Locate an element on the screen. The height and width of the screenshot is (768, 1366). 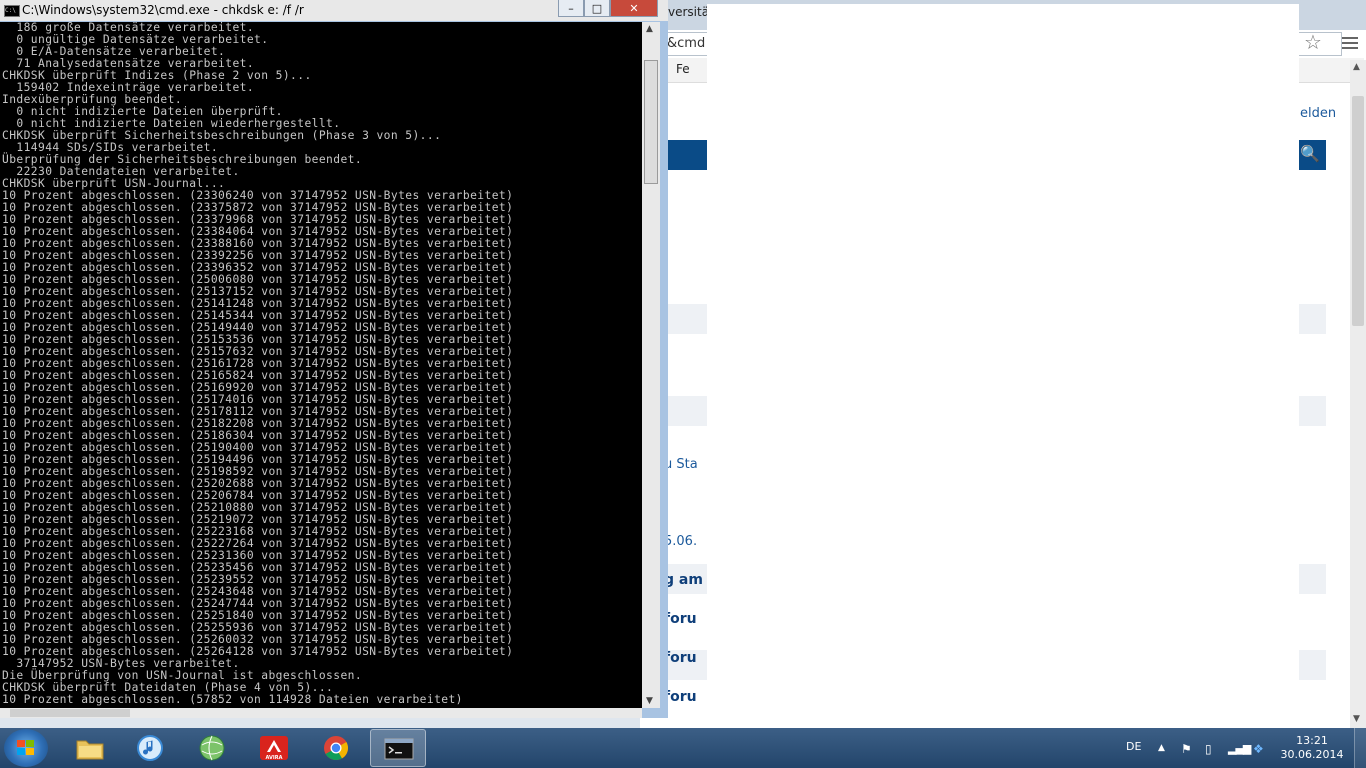
taskbar-chrome is located at coordinates (336, 748).